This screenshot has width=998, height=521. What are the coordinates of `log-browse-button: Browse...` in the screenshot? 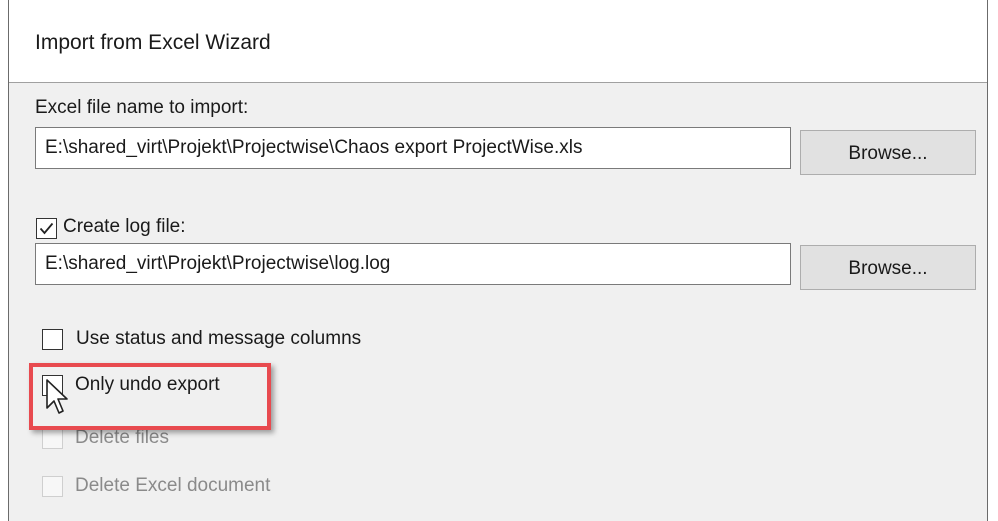 It's located at (888, 267).